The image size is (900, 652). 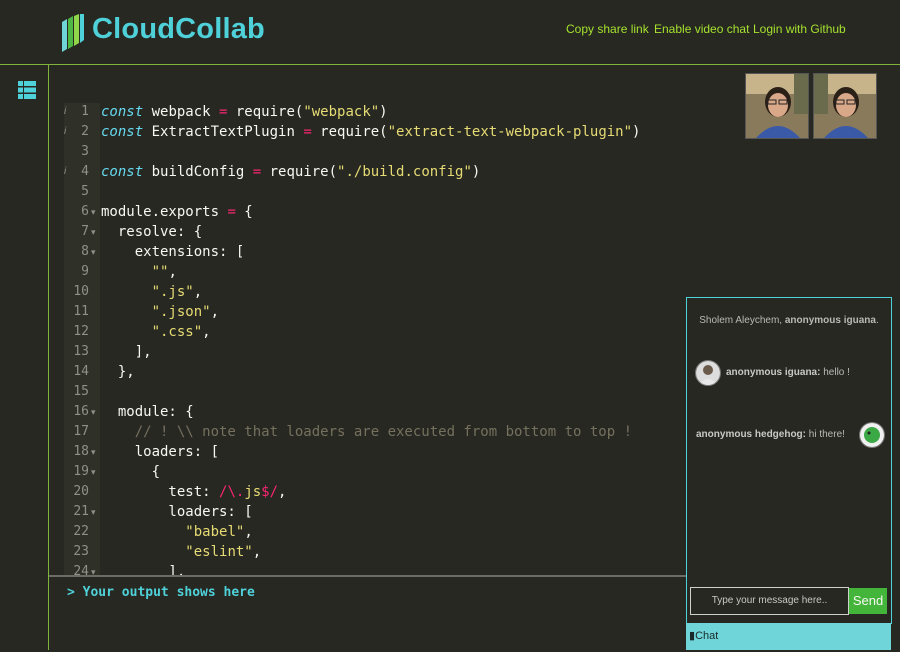 I want to click on code-line: i 1 const webpack = require("webpack"), so click(x=369, y=112).